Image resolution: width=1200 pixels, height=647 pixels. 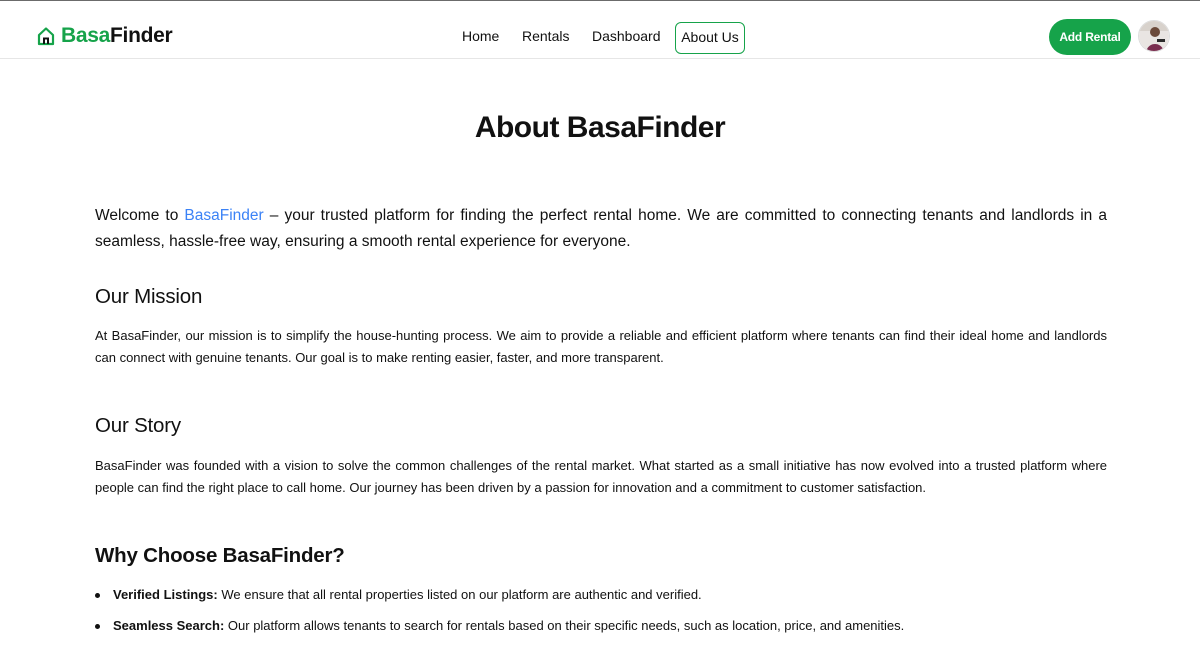 What do you see at coordinates (224, 215) in the screenshot?
I see `intro-brand-name: BasaFinder` at bounding box center [224, 215].